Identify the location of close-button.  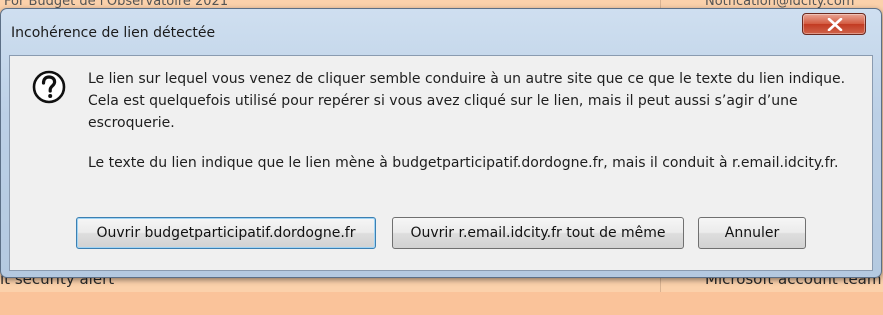
(834, 24).